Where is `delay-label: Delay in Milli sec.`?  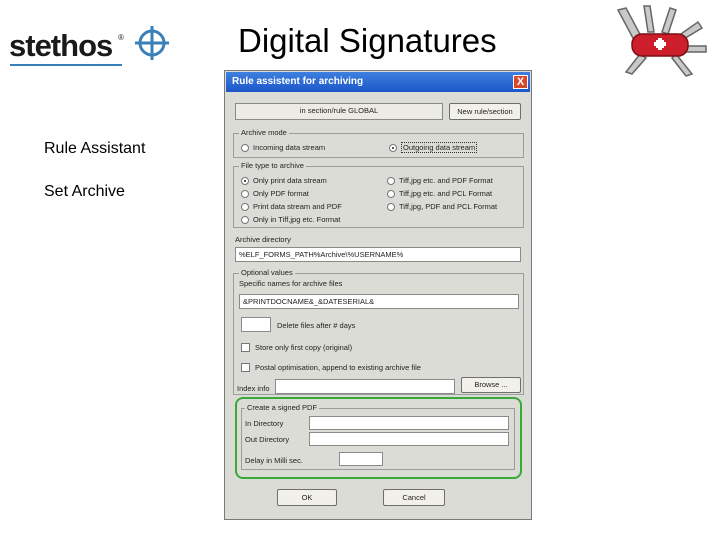
delay-label: Delay in Milli sec. is located at coordinates (274, 460).